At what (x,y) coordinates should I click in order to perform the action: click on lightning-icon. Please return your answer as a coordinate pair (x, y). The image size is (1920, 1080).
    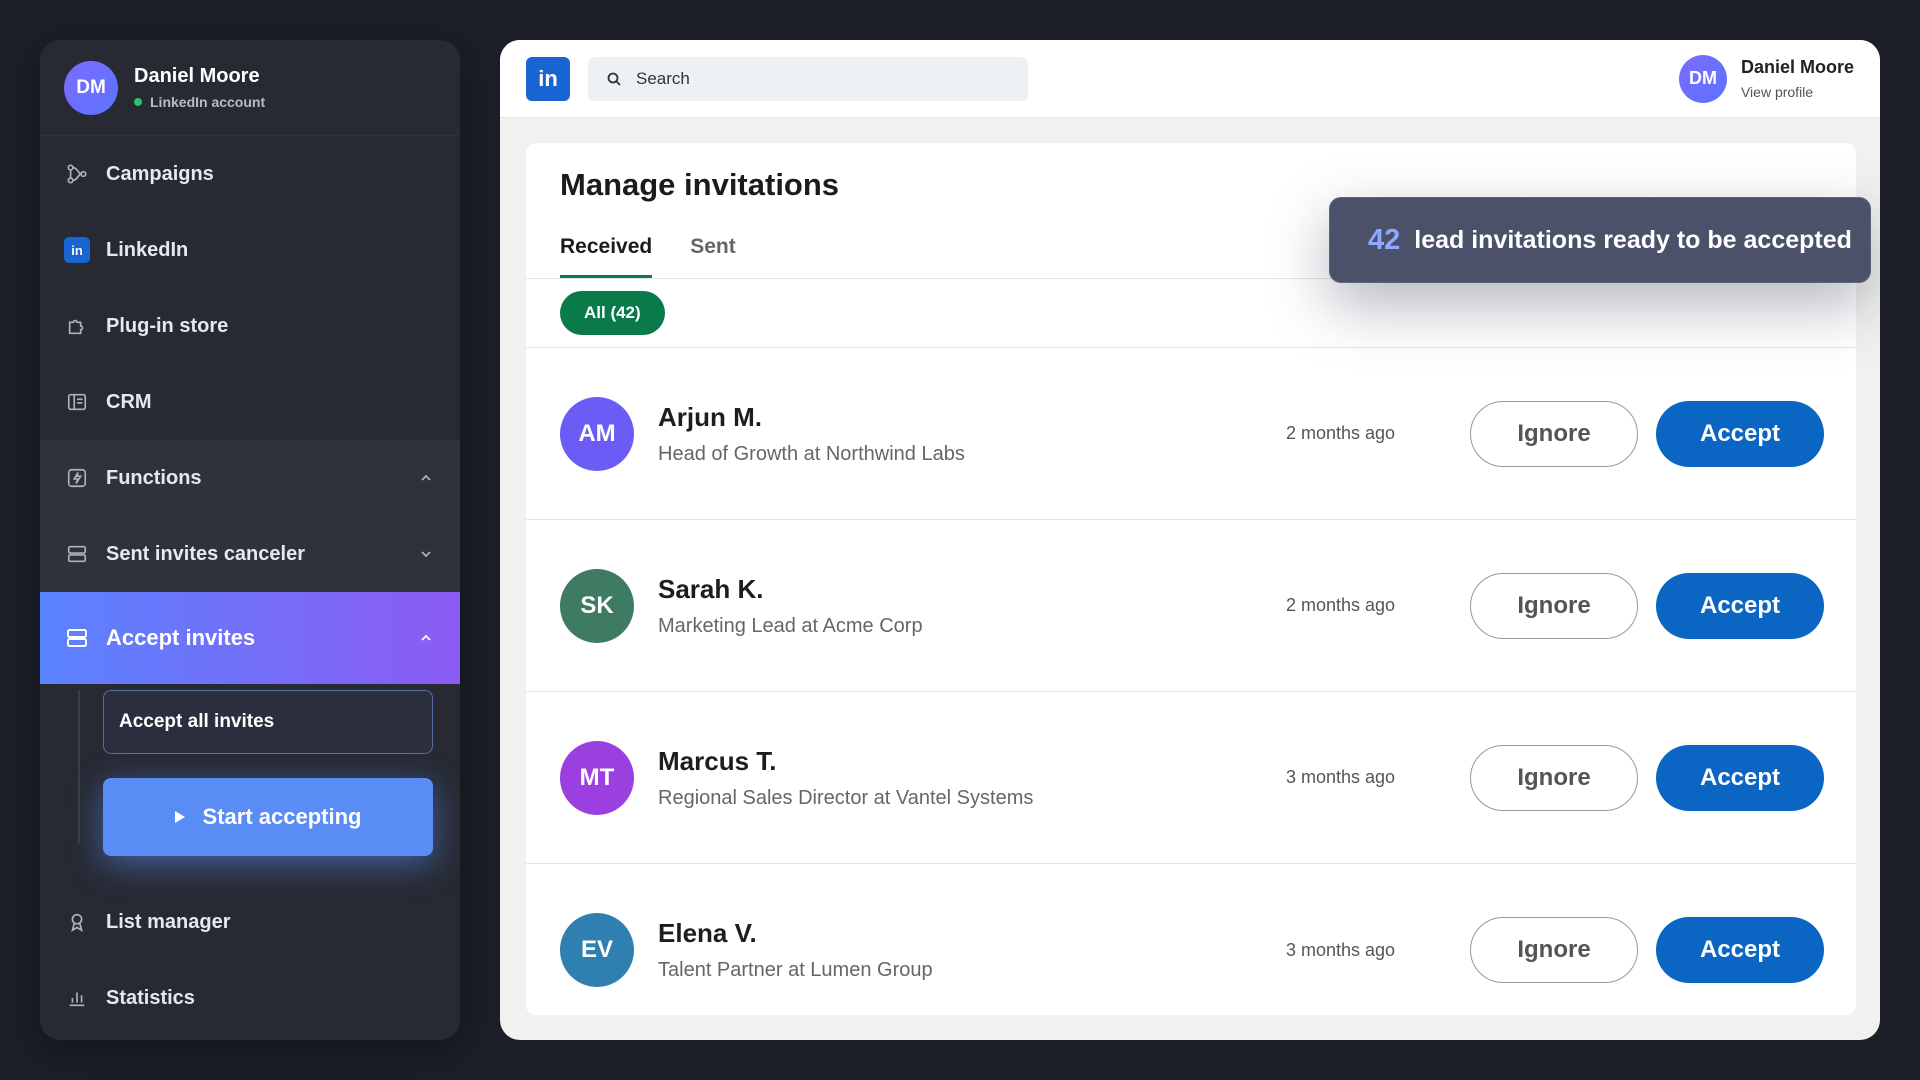
    Looking at the image, I should click on (77, 478).